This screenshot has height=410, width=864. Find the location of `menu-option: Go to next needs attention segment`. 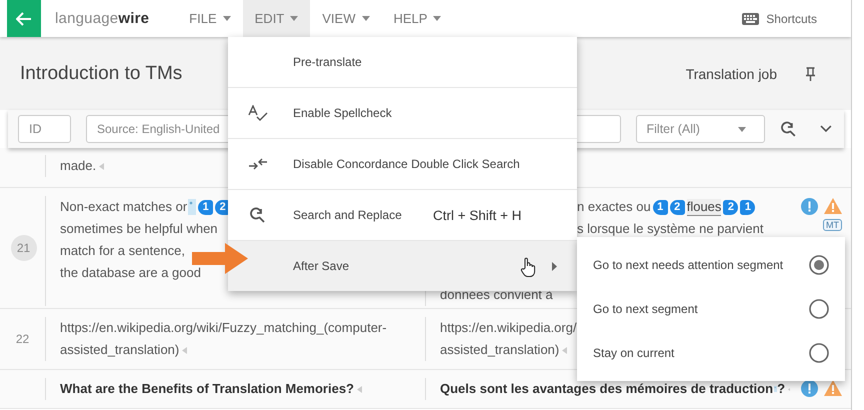

menu-option: Go to next needs attention segment is located at coordinates (711, 265).